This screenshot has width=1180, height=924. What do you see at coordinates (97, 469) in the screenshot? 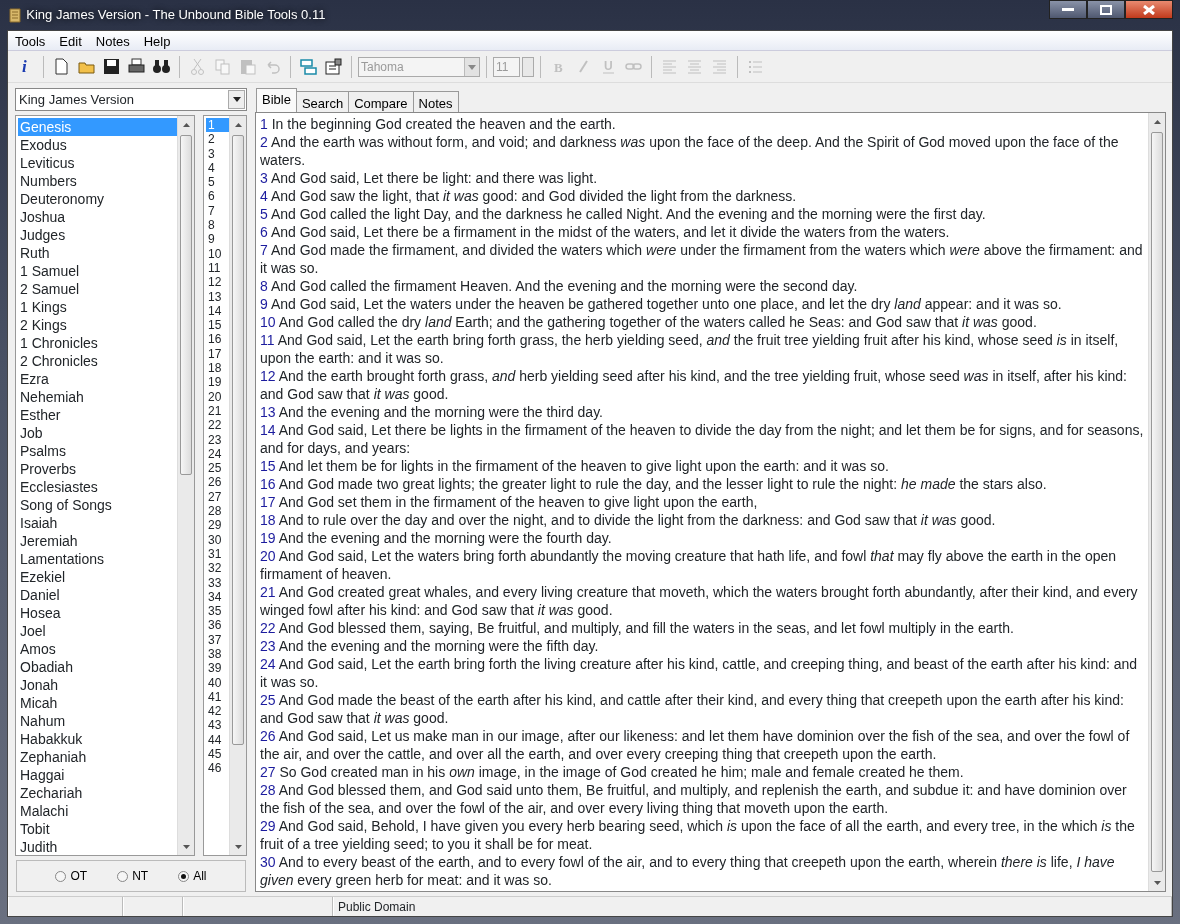
I see `book-item: Proverbs` at bounding box center [97, 469].